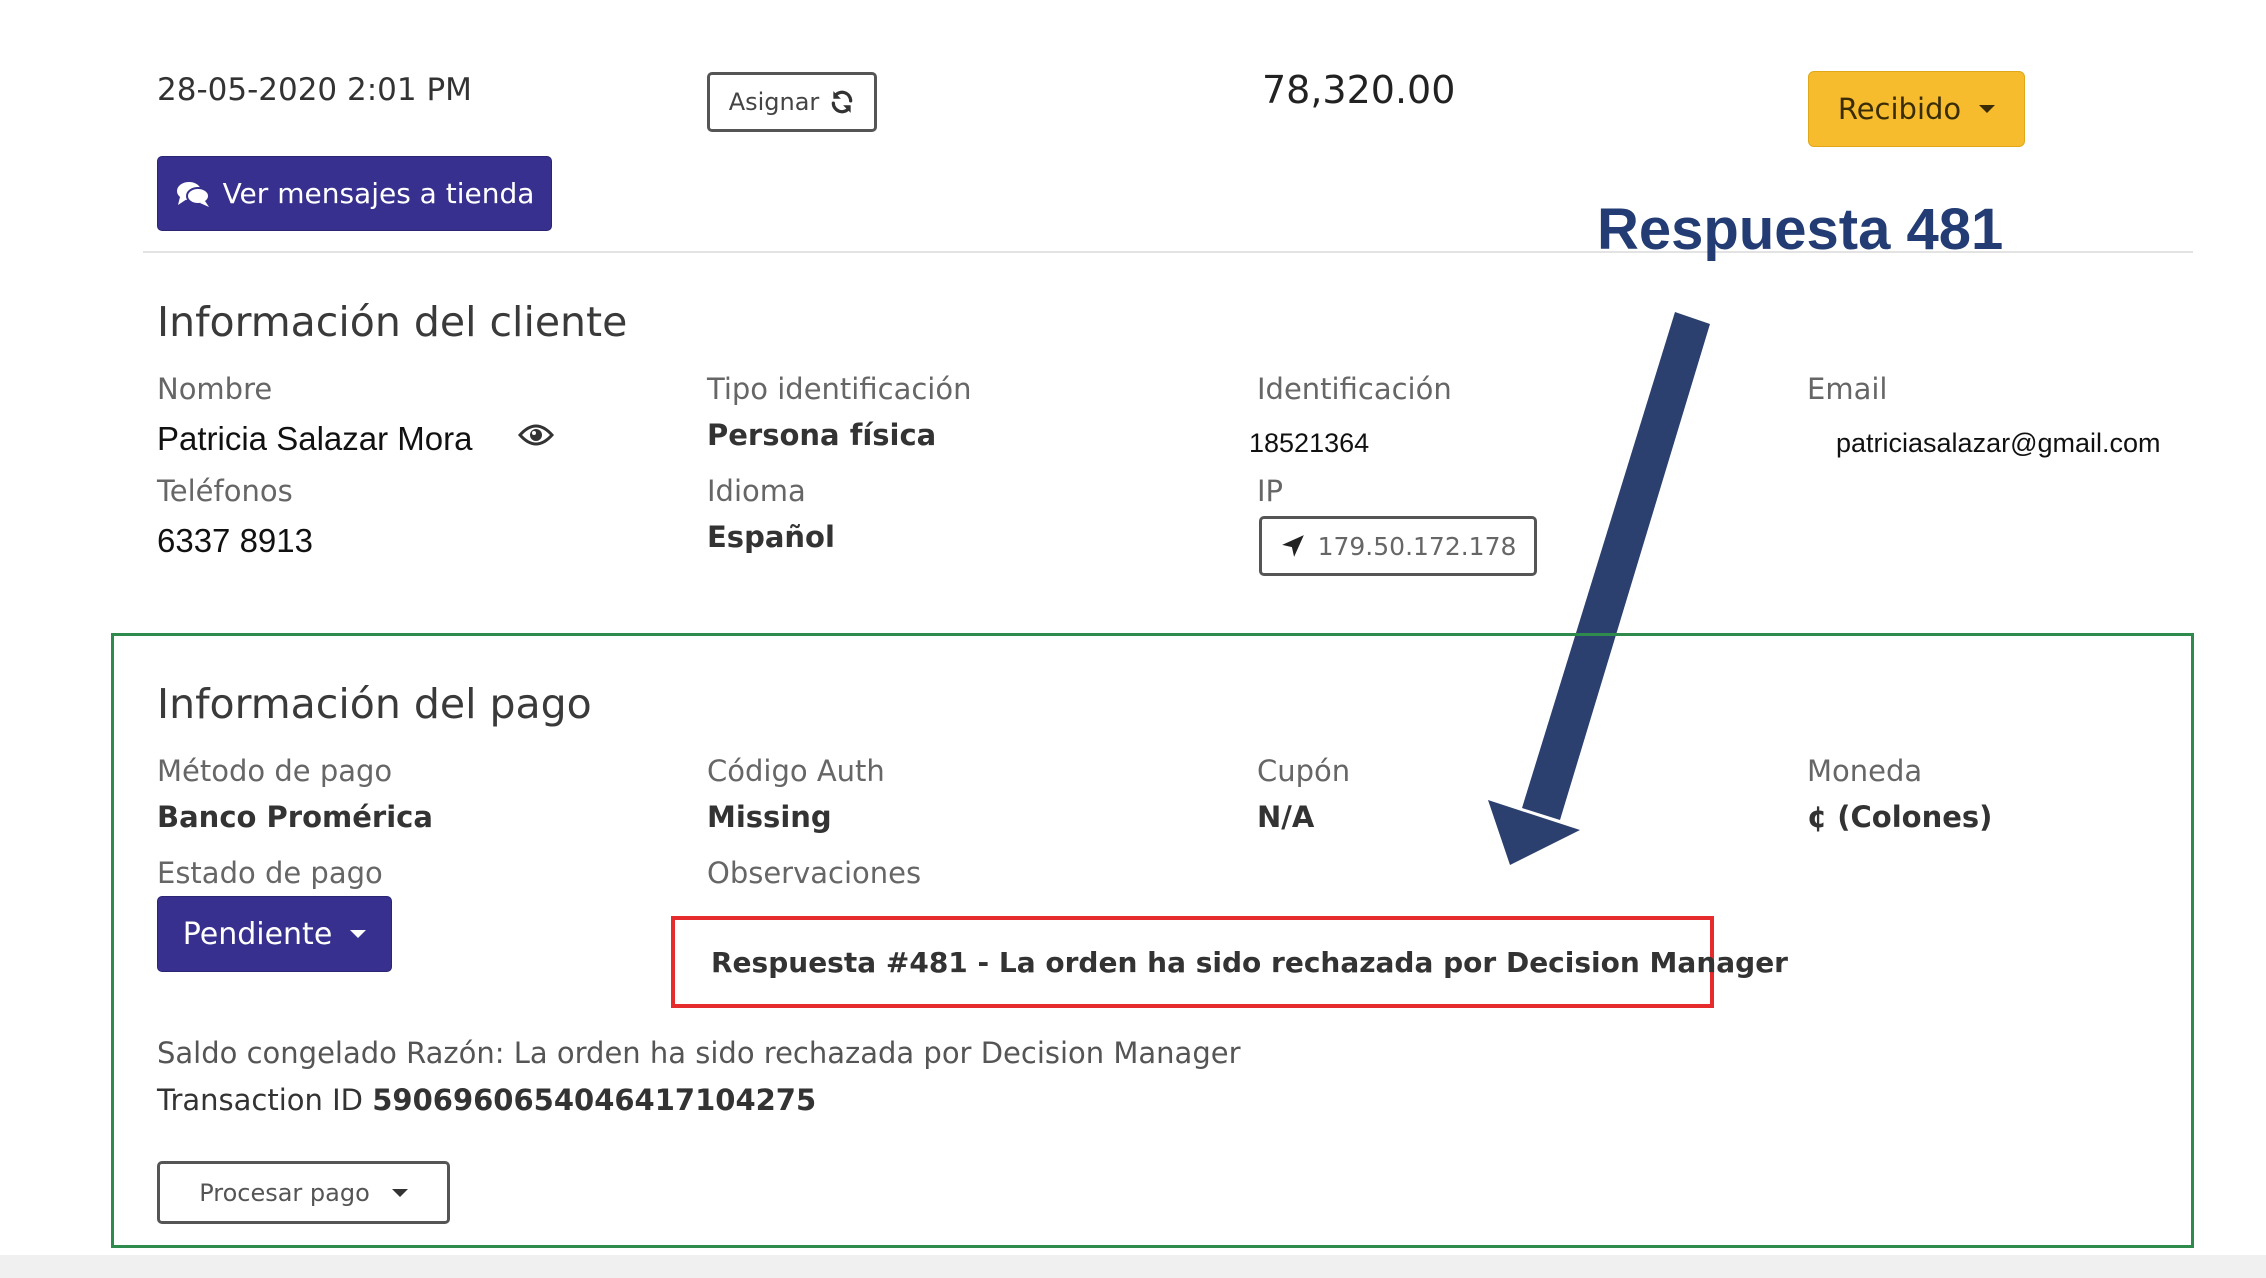 This screenshot has height=1278, width=2266. Describe the element at coordinates (284, 1192) in the screenshot. I see `process-payment-label: Procesar pago` at that location.